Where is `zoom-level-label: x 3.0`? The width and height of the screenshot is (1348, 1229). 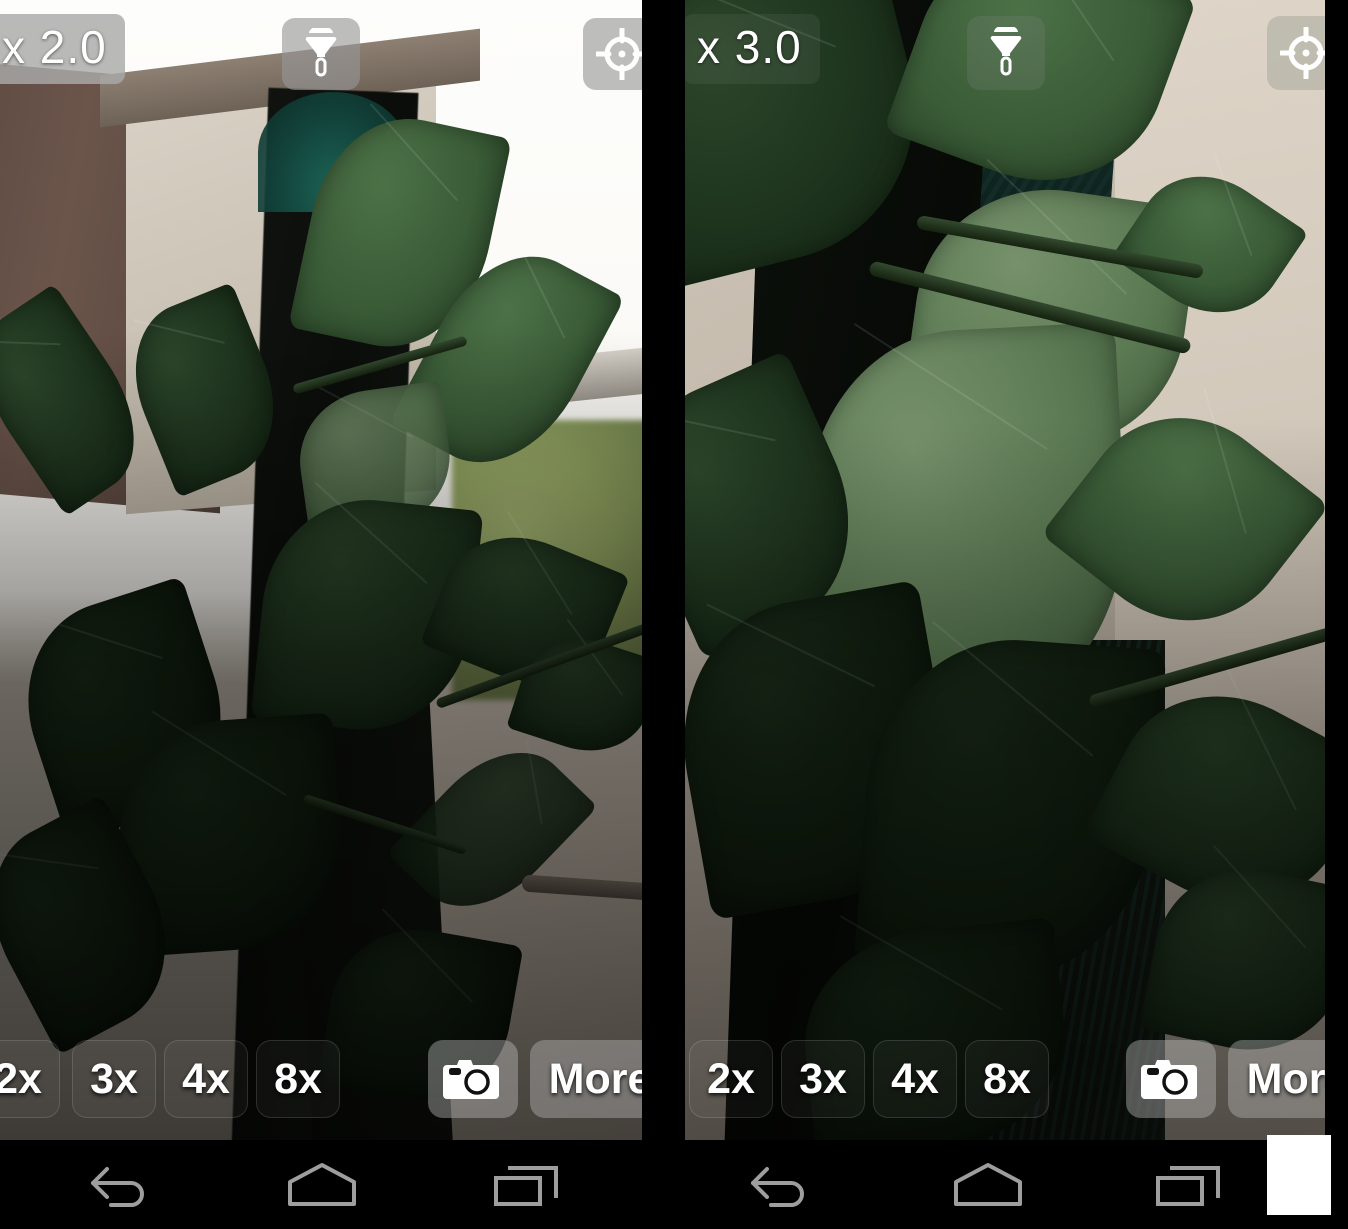 zoom-level-label: x 3.0 is located at coordinates (752, 49).